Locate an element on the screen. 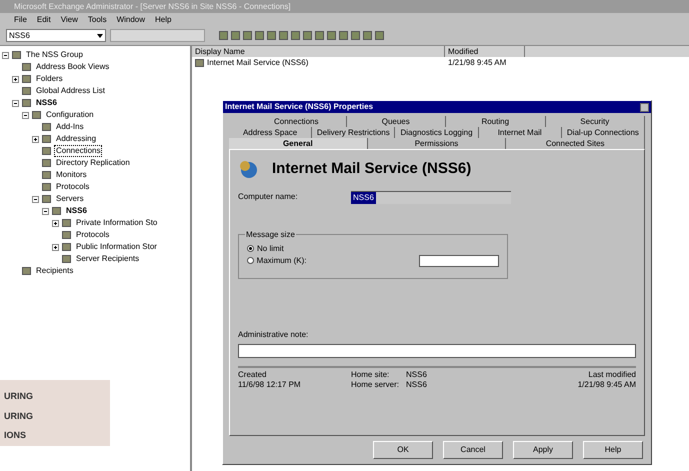  title-bar: Microsoft Exchange Administrator - [Server NSS6 in Site NSS6 - Connections] is located at coordinates (344, 6).